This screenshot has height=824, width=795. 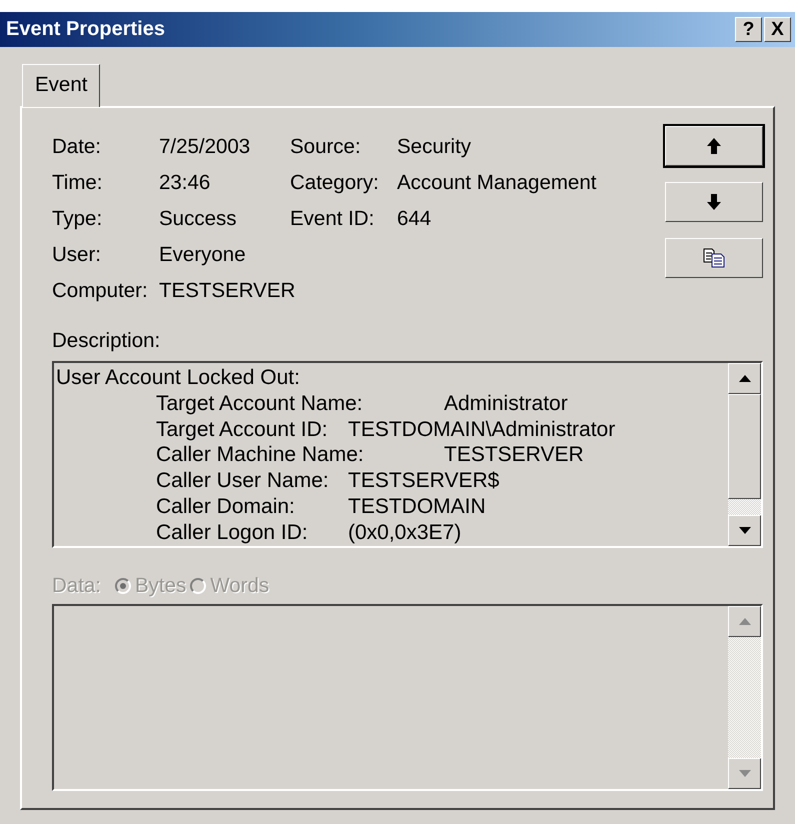 What do you see at coordinates (77, 146) in the screenshot?
I see `field-label: Date:` at bounding box center [77, 146].